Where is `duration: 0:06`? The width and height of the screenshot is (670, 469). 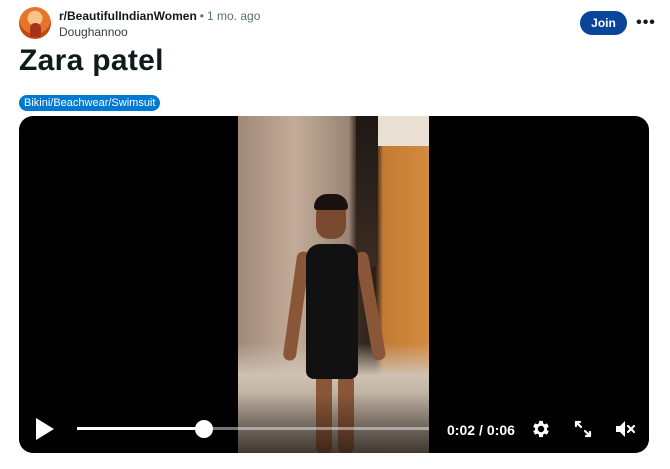 duration: 0:06 is located at coordinates (500, 430).